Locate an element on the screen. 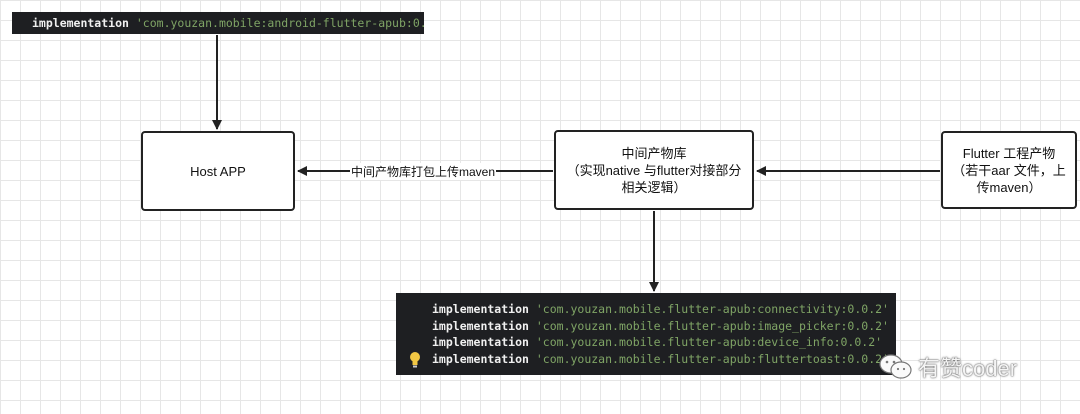  wechat-icon is located at coordinates (895, 366).